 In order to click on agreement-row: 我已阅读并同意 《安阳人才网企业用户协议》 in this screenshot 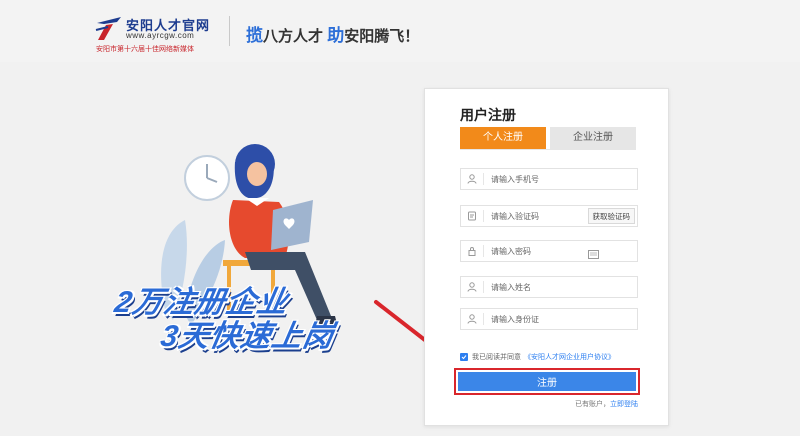, I will do `click(537, 357)`.